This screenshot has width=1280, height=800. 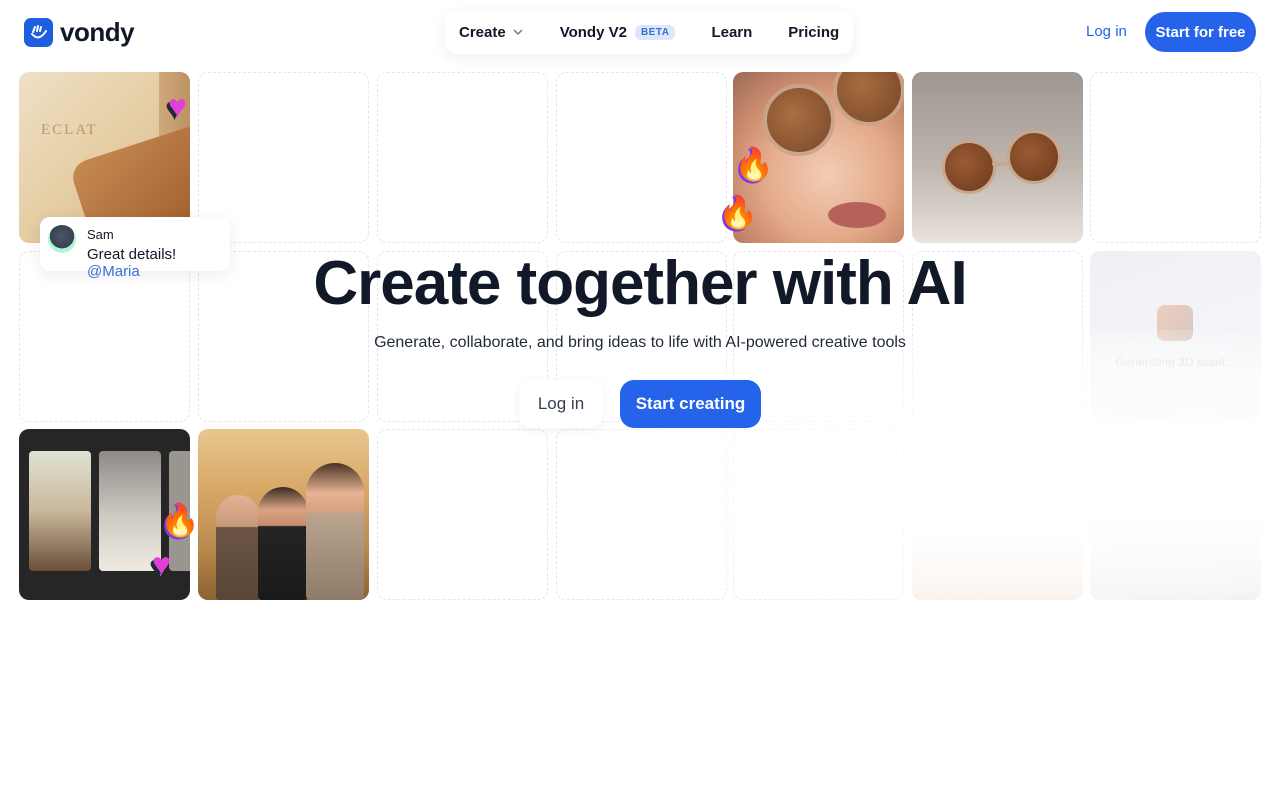 What do you see at coordinates (518, 32) in the screenshot?
I see `chevron-down-icon` at bounding box center [518, 32].